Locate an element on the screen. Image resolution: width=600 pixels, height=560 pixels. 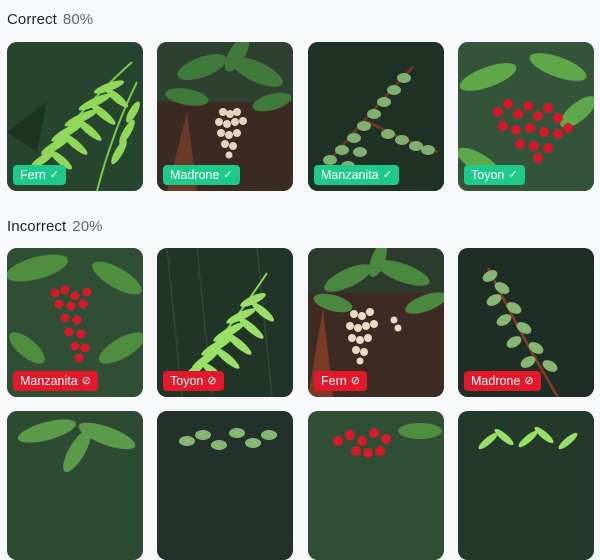
correct-tag: Madrone ✓ is located at coordinates (201, 175).